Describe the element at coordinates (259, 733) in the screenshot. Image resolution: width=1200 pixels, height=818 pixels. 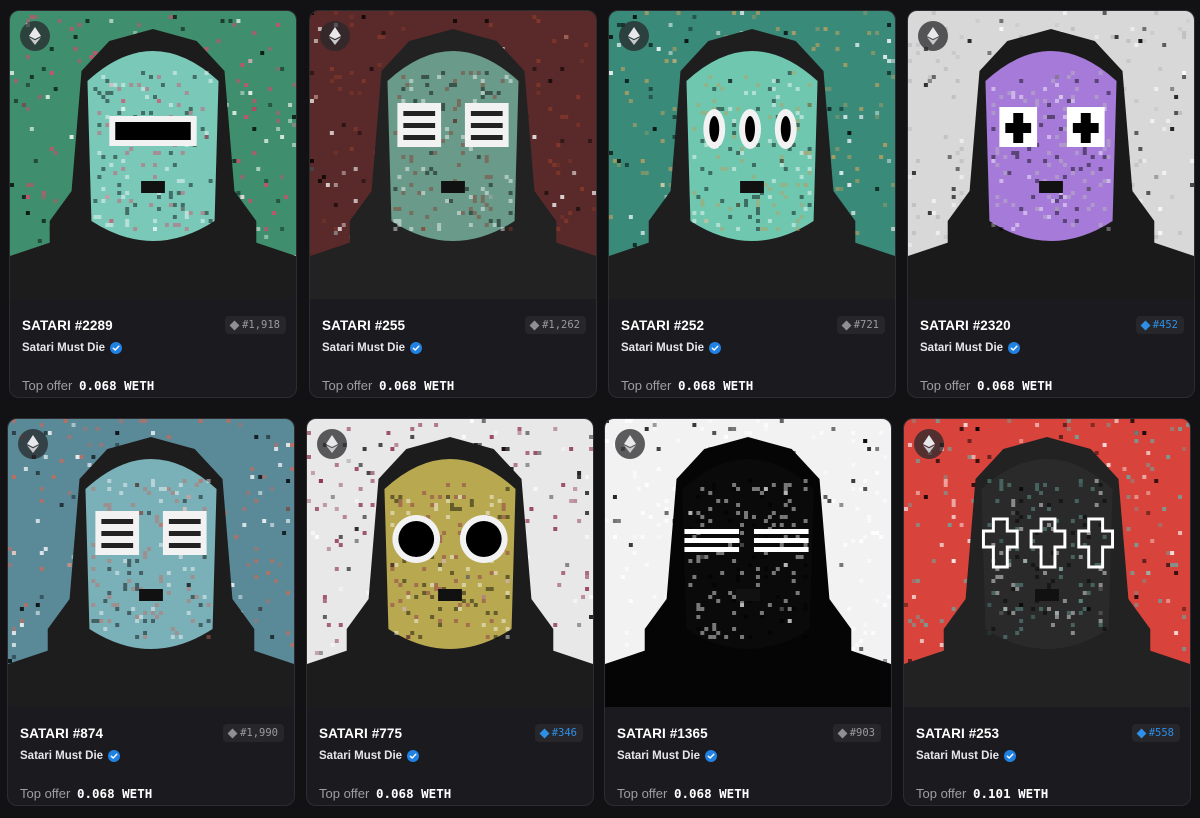
I see `rarity-rank-value: #1,990` at that location.